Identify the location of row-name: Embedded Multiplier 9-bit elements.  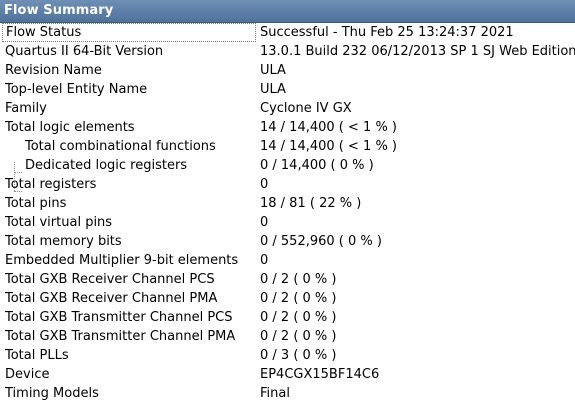
(122, 260).